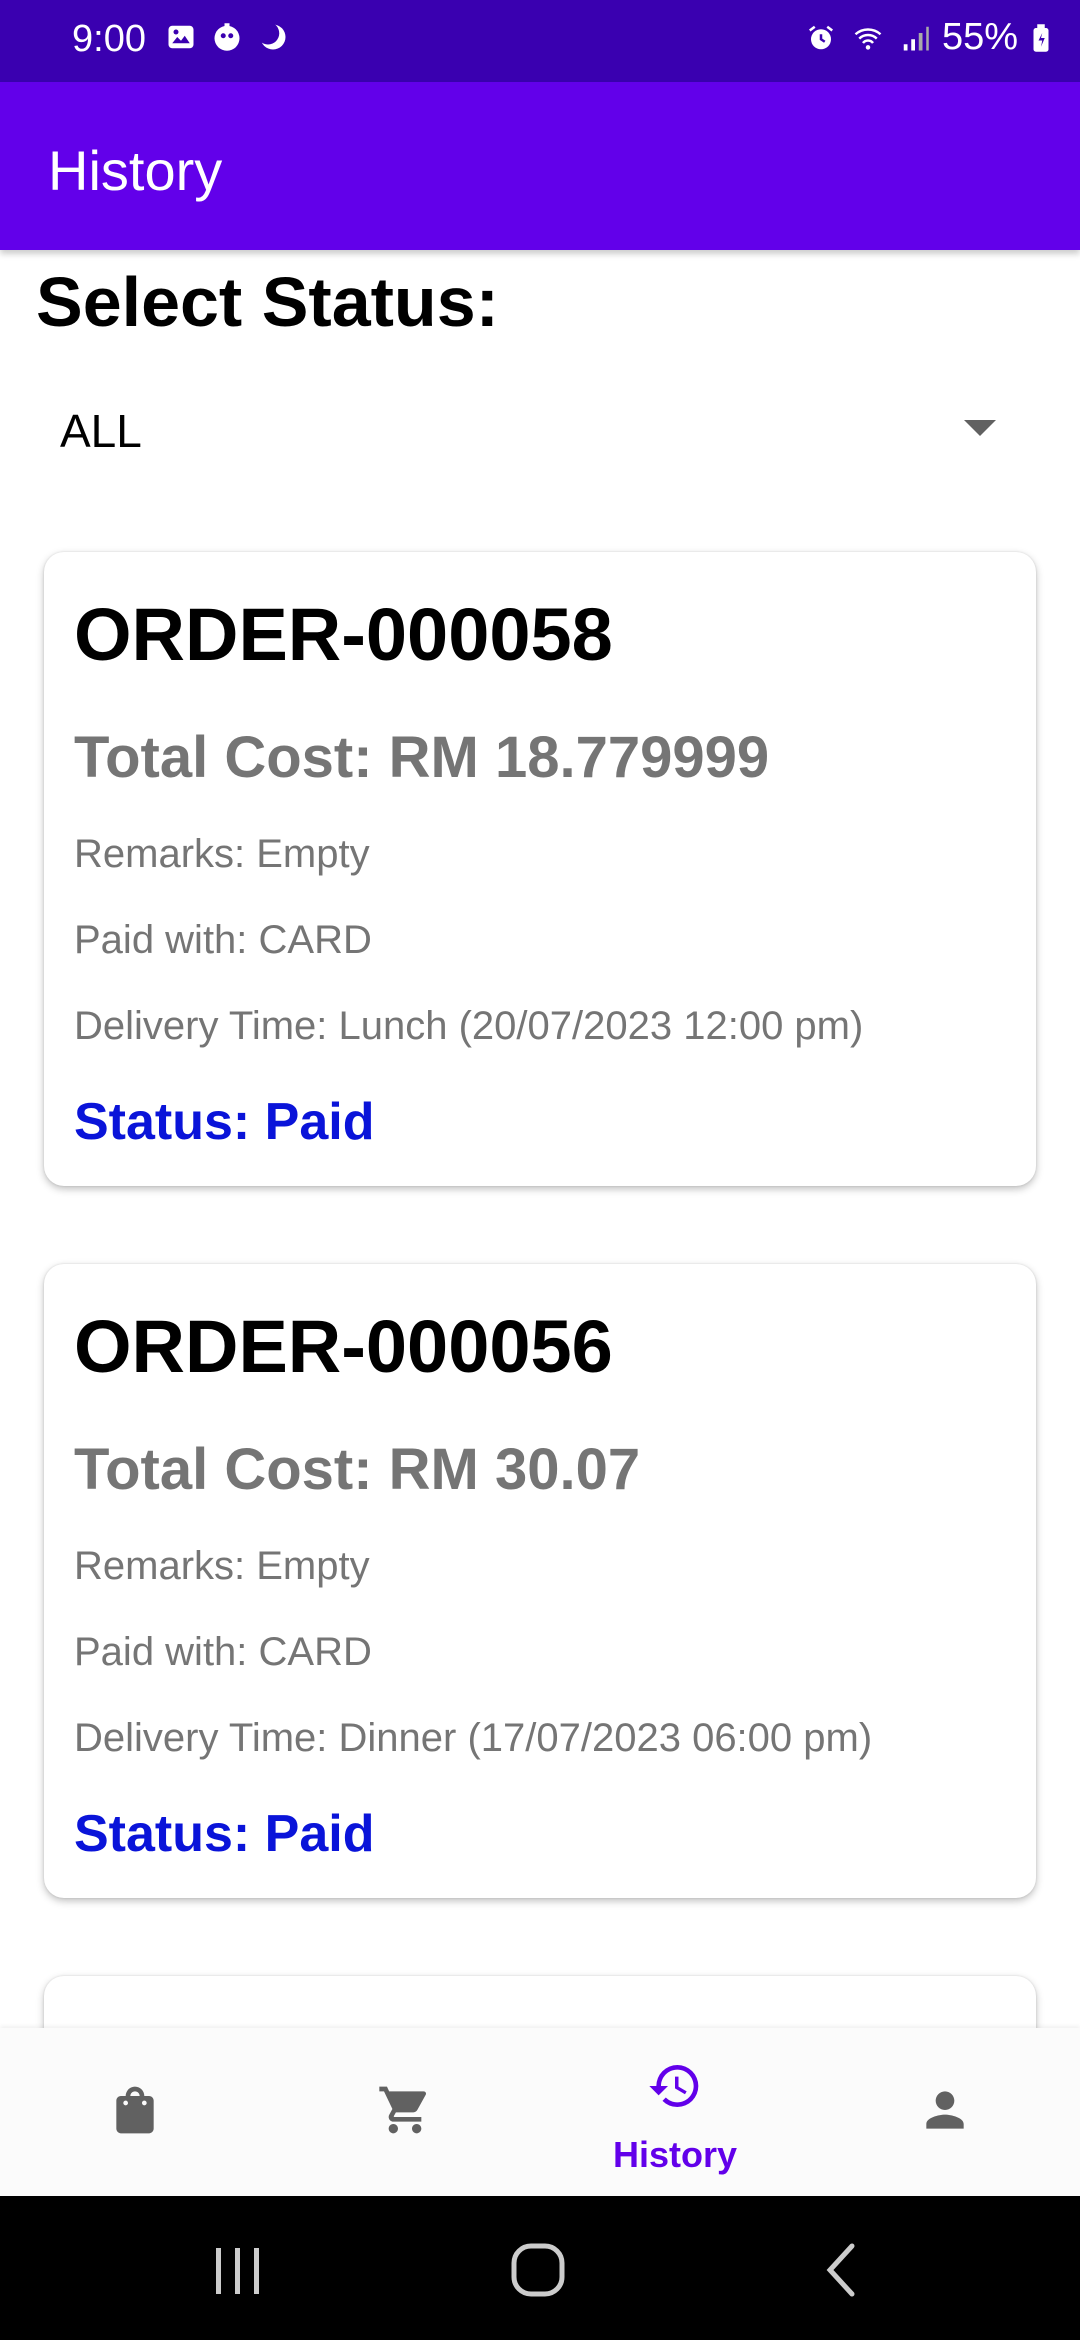 This screenshot has width=1080, height=2340. I want to click on nav-item-history: History, so click(675, 2112).